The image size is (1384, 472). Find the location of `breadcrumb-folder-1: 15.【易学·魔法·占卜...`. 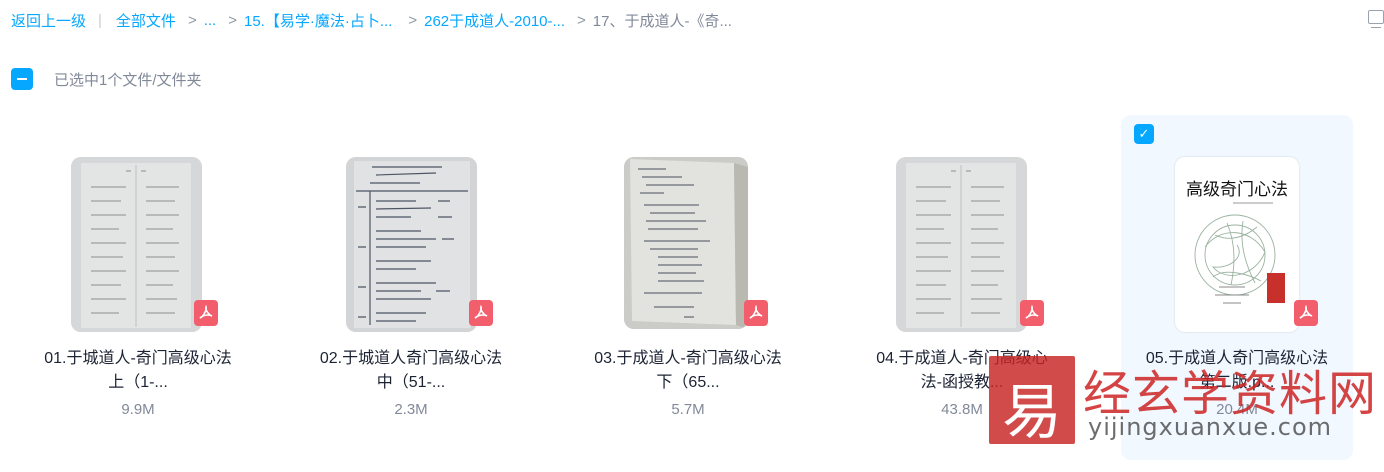

breadcrumb-folder-1: 15.【易学·魔法·占卜... is located at coordinates (318, 20).